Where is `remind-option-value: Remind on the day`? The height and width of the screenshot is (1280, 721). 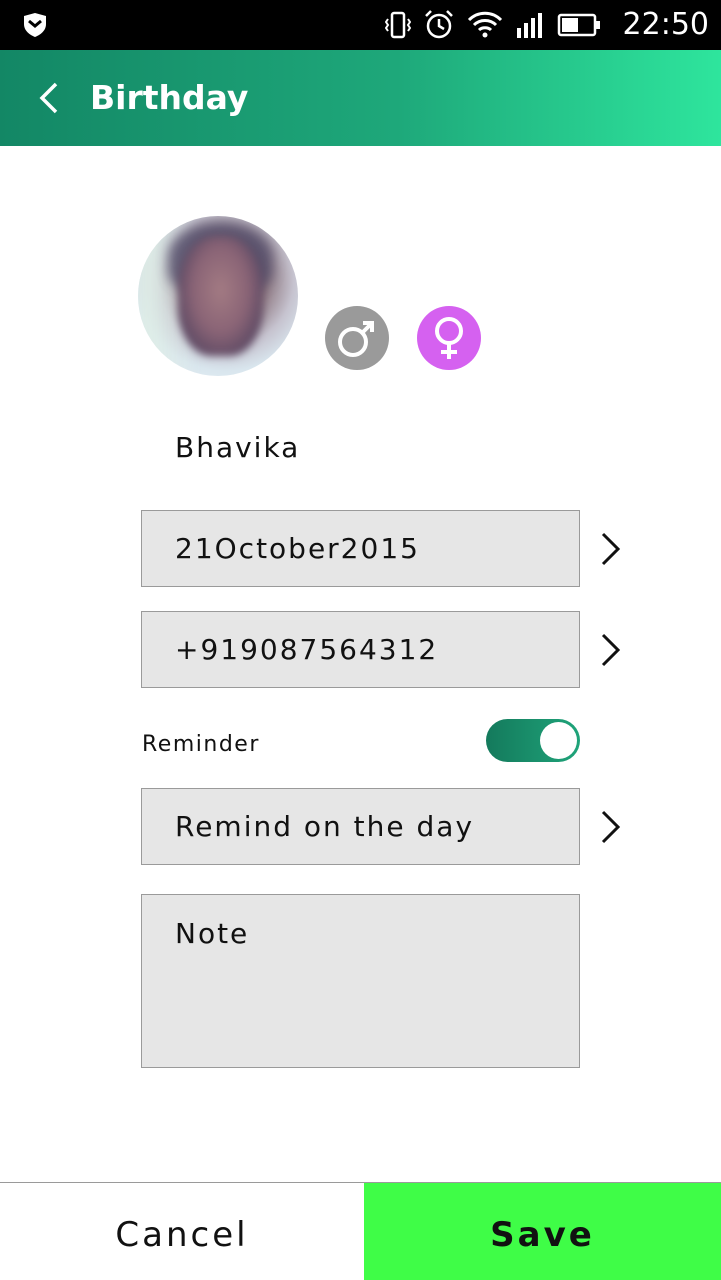 remind-option-value: Remind on the day is located at coordinates (325, 826).